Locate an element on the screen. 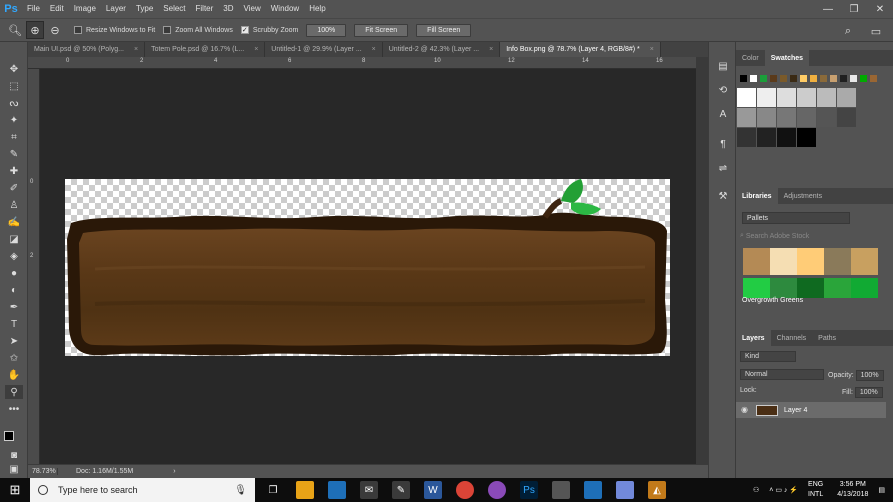  library-select: Pallets is located at coordinates (796, 218).